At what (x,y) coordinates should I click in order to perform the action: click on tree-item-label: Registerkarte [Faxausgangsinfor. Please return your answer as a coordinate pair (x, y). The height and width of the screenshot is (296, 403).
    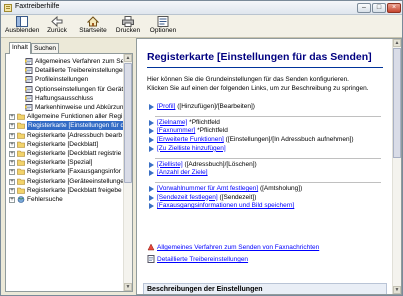
    Looking at the image, I should click on (74, 172).